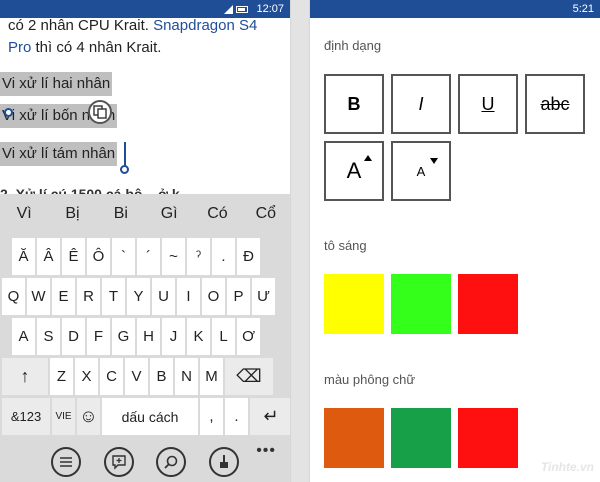 This screenshot has width=600, height=482. I want to click on key: G, so click(123, 336).